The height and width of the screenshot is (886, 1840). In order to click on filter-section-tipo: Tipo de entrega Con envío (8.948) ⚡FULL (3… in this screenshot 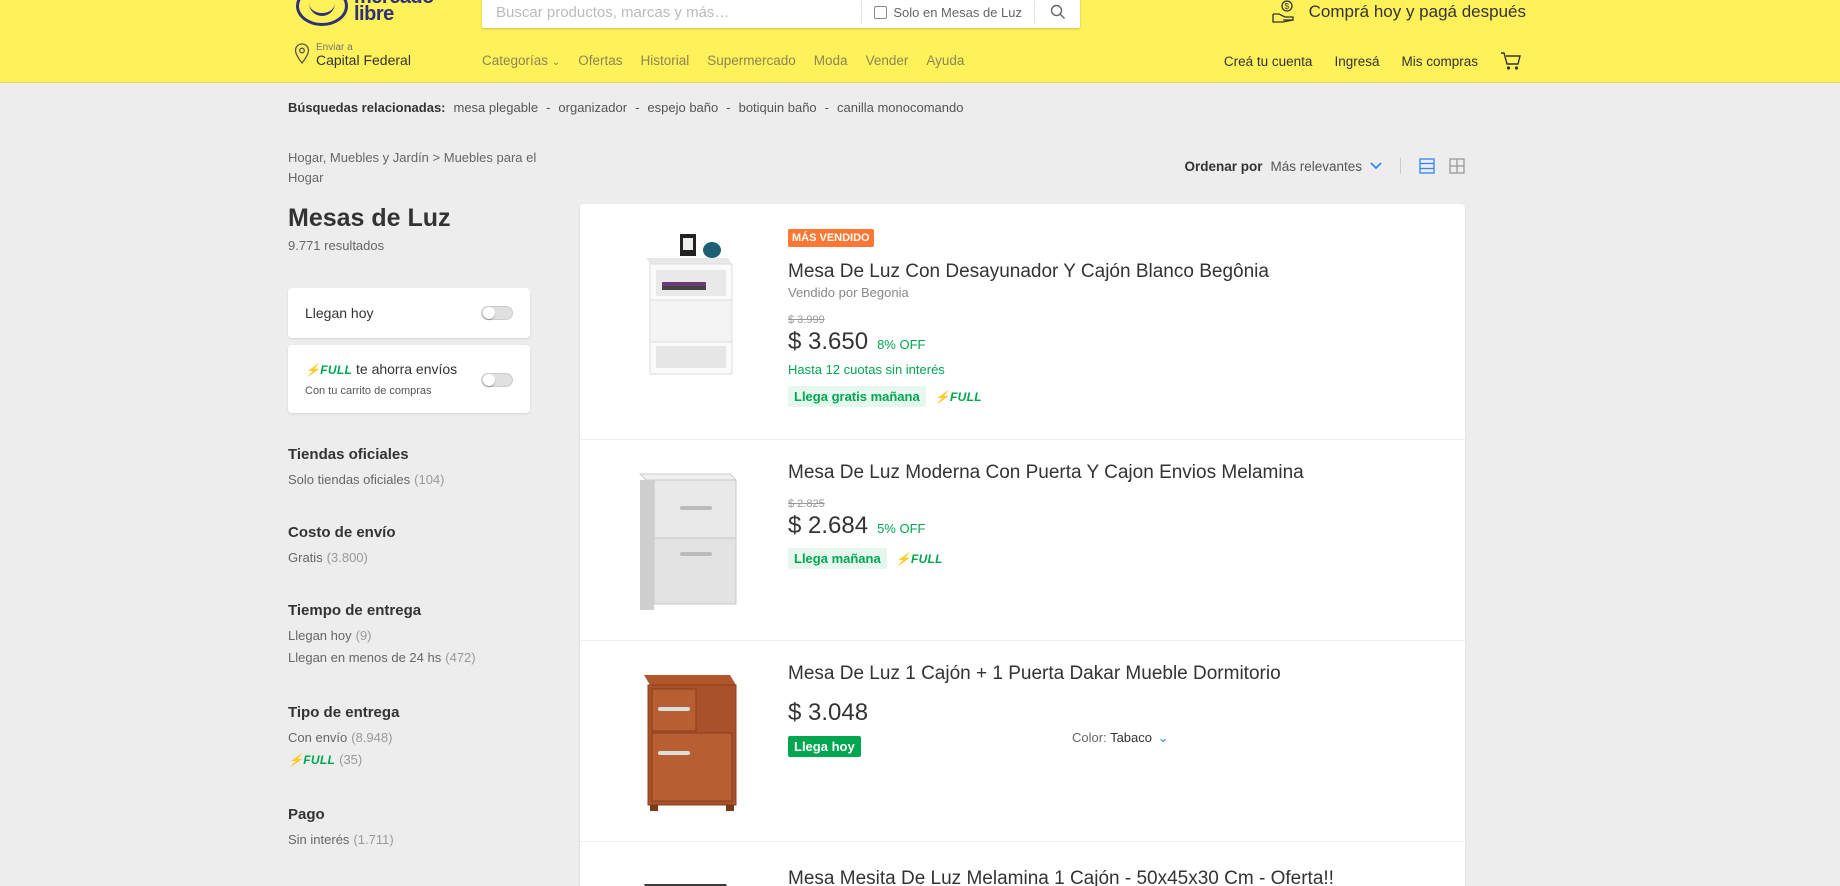, I will do `click(343, 739)`.